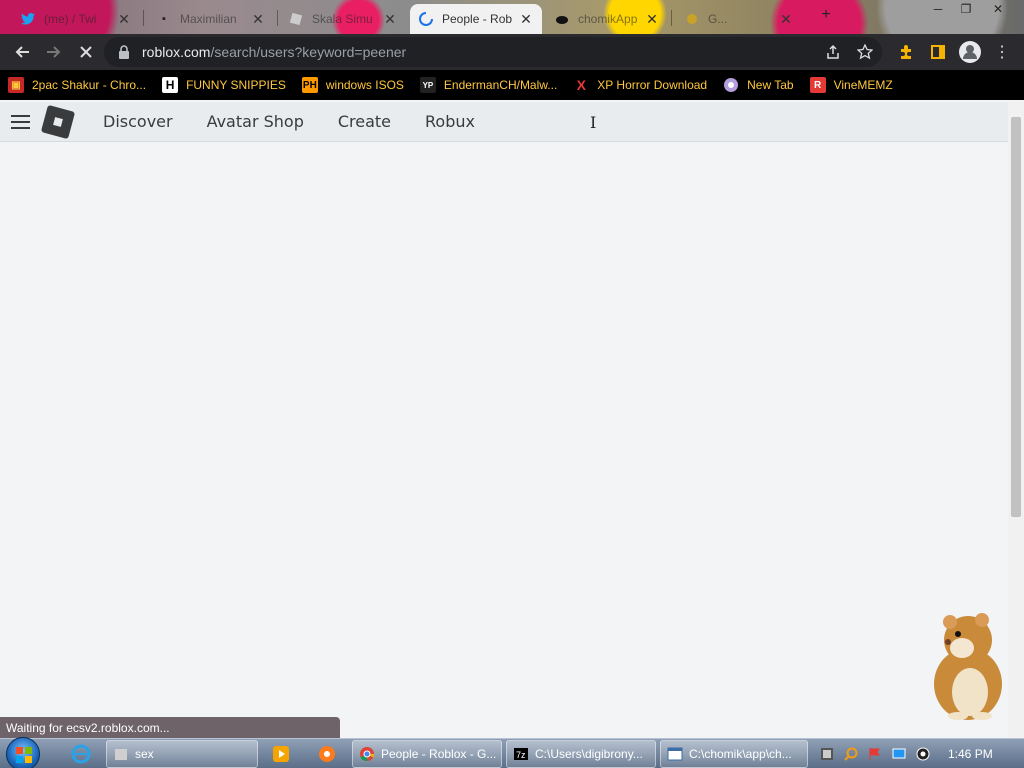 Image resolution: width=1024 pixels, height=768 pixels. Describe the element at coordinates (170, 85) in the screenshot. I see `h-icon: H` at that location.